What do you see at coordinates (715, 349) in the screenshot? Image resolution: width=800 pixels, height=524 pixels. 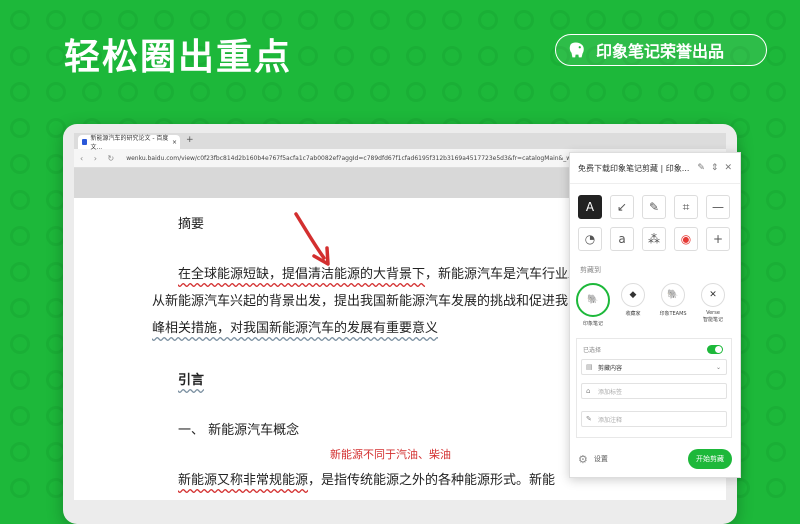 I see `selected-toggle` at bounding box center [715, 349].